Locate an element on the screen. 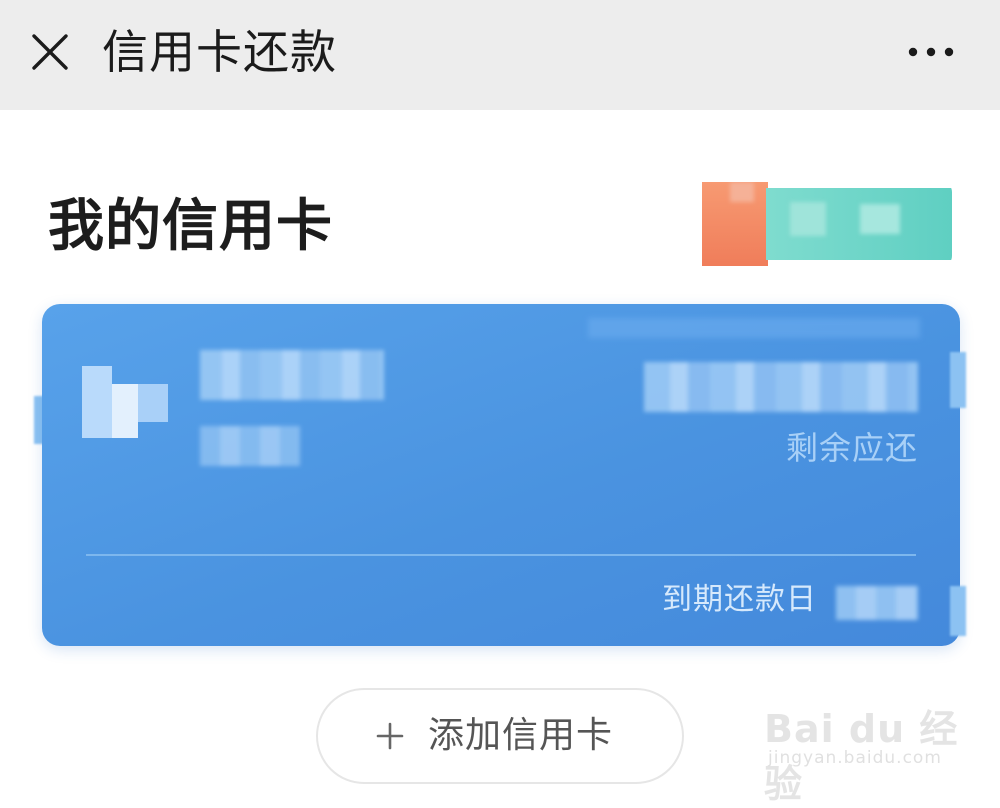 The image size is (1000, 808). promo-badge is located at coordinates (821, 224).